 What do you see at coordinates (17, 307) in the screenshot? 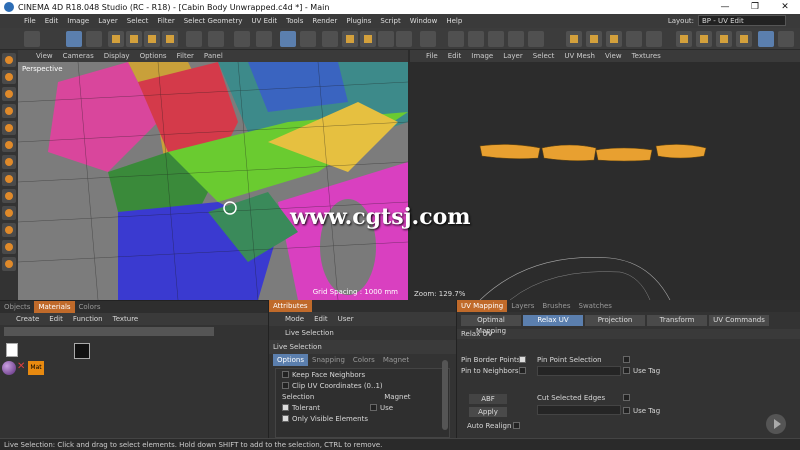
I see `tab-objects: Objects` at bounding box center [17, 307].